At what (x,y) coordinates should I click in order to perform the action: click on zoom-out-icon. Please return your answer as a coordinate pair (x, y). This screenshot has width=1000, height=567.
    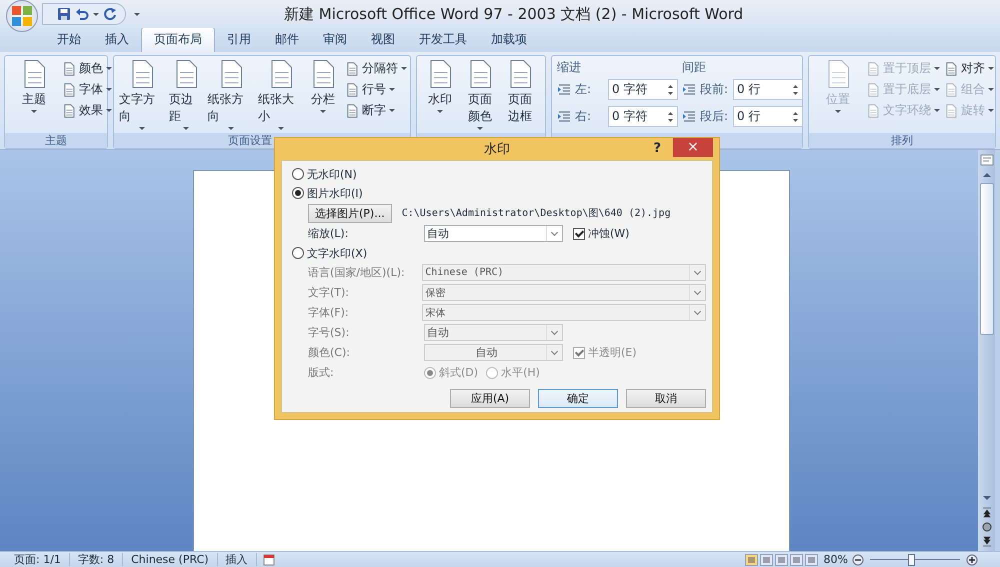
    Looking at the image, I should click on (858, 560).